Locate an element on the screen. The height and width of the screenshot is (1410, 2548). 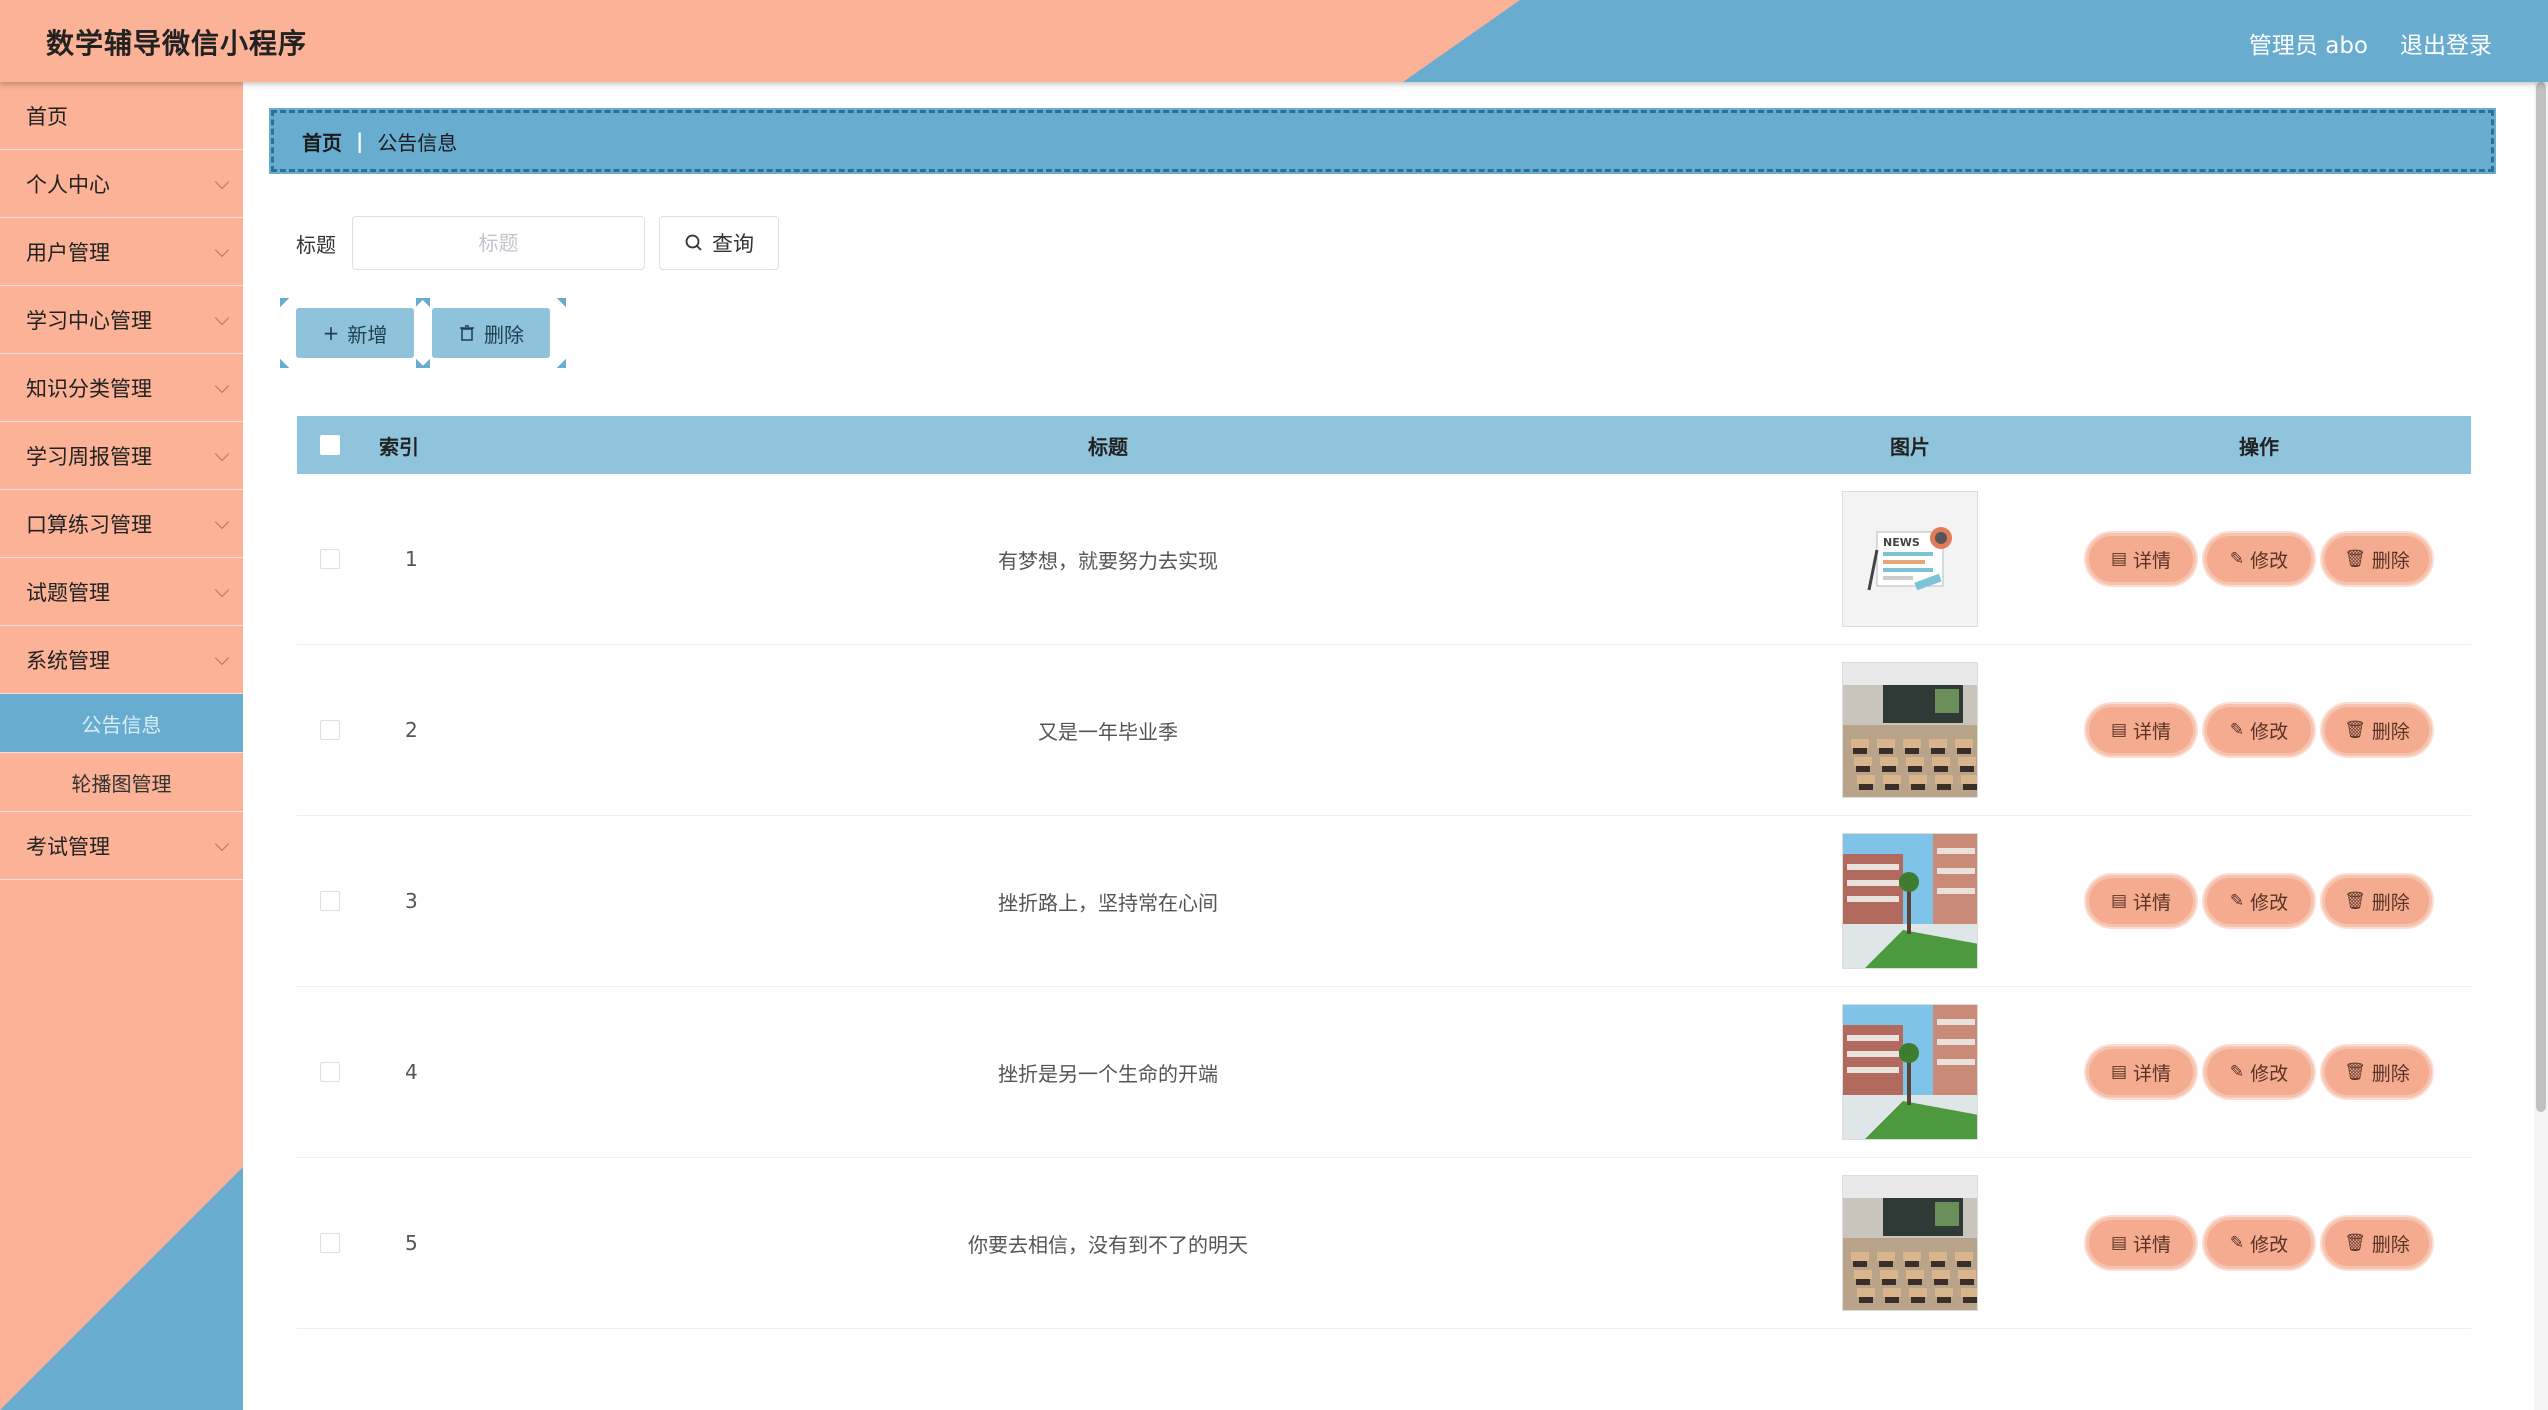
table-row: 2 又是一年毕业季 ▤ 详情 ✎ 修改 🗑 删除 is located at coordinates (1384, 730).